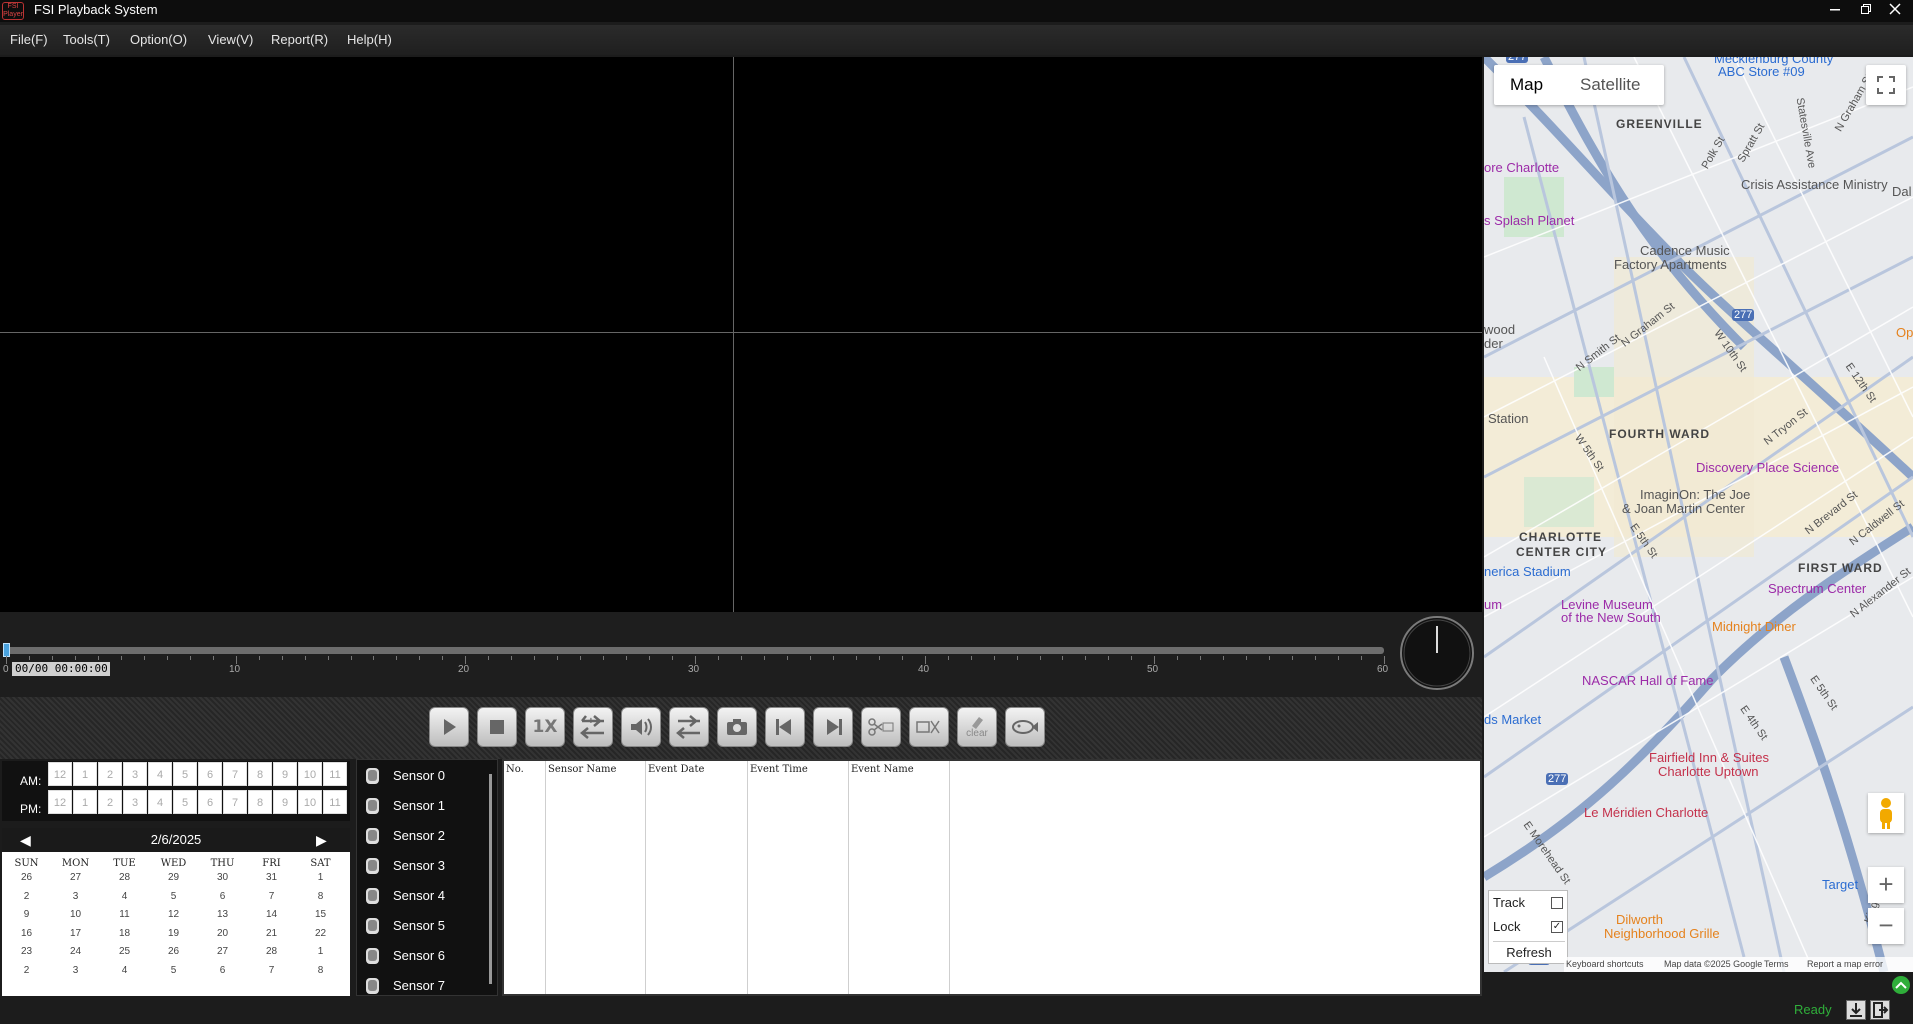  What do you see at coordinates (320, 914) in the screenshot?
I see `calendar-day: 15` at bounding box center [320, 914].